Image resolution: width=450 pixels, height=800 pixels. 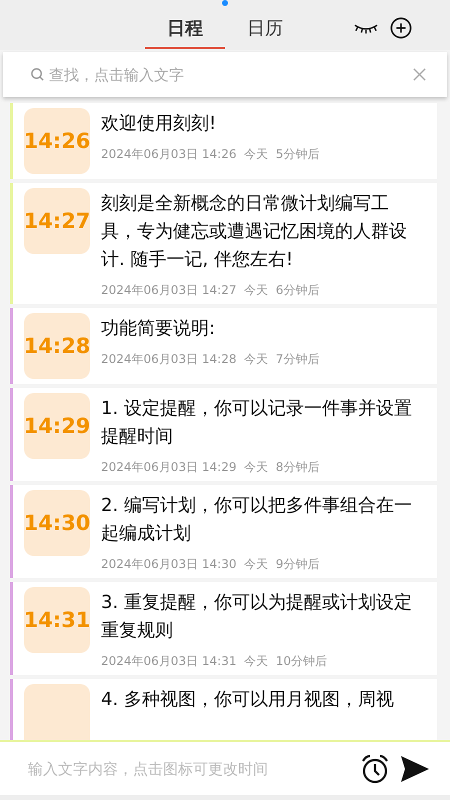 What do you see at coordinates (210, 564) in the screenshot?
I see `reminder-date: 2024年06月03日 14:30 今天 9分钟后` at bounding box center [210, 564].